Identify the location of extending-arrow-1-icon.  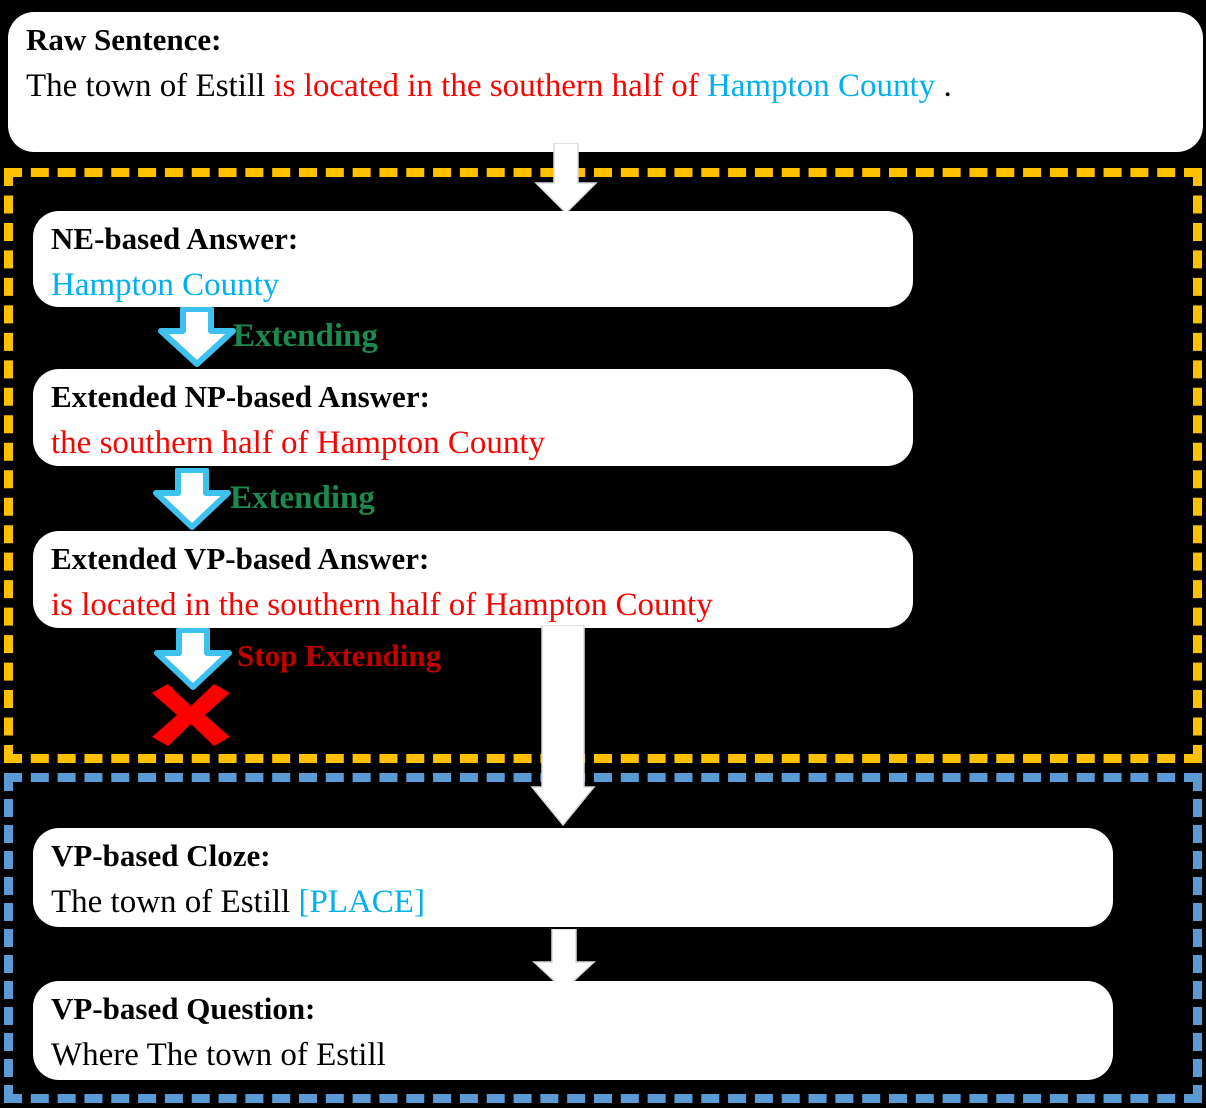
(197, 337).